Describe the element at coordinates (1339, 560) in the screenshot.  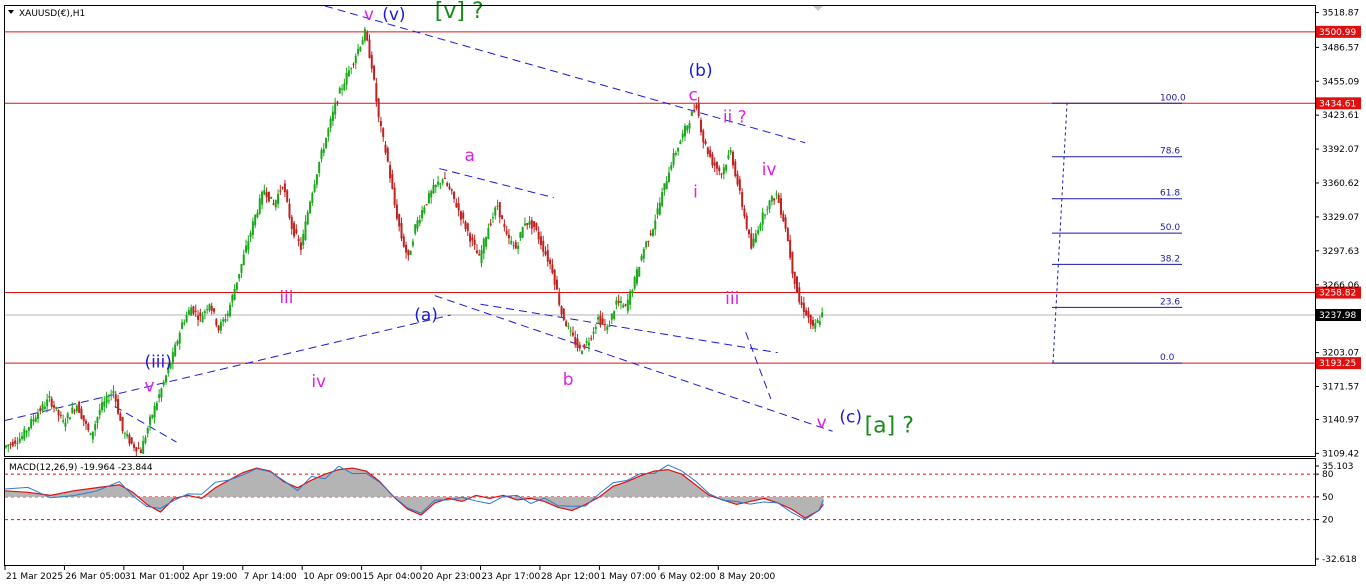
I see `macd-tick-label: -32.618` at that location.